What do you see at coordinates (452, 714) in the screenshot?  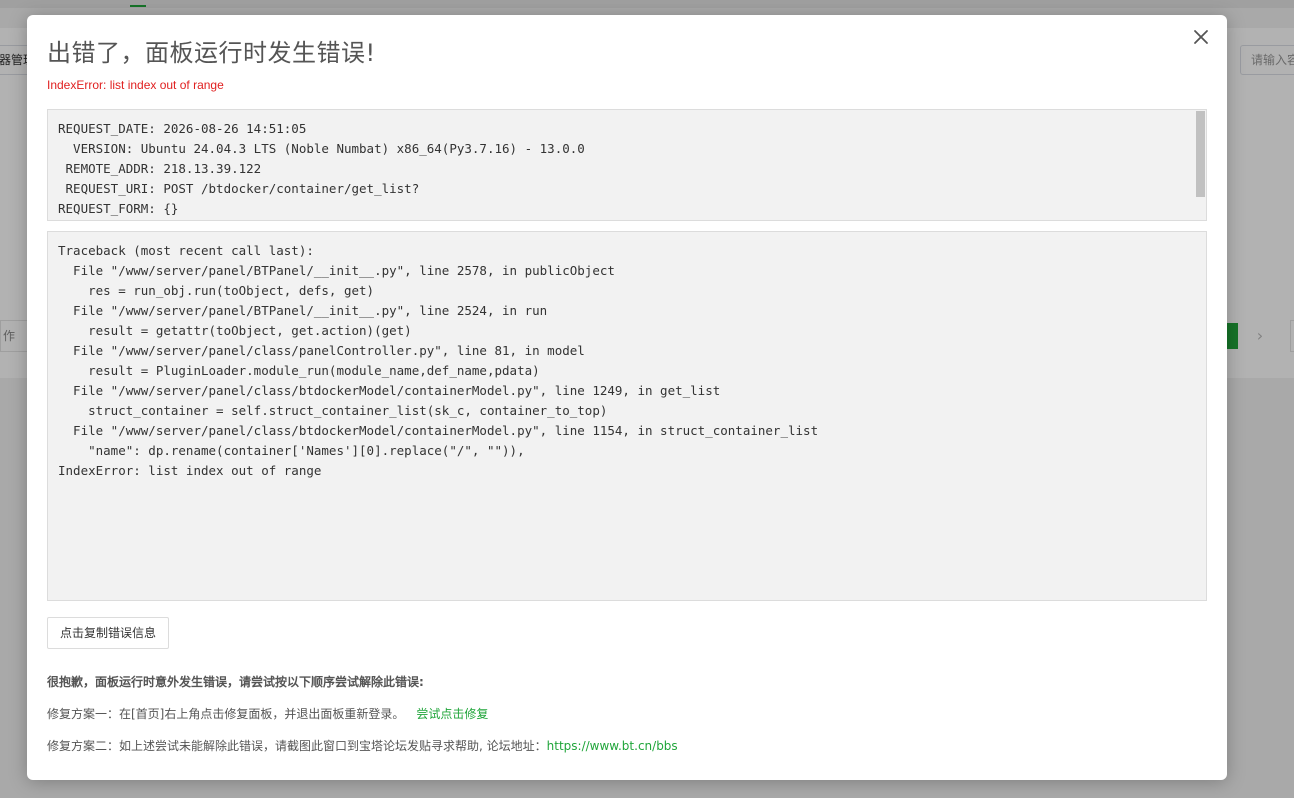 I see `try-repair-link: 尝试点击修复` at bounding box center [452, 714].